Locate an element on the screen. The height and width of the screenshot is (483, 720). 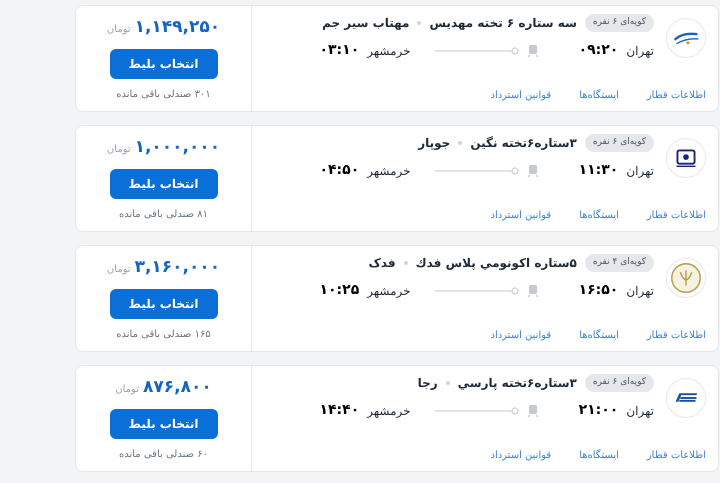
company-name: فدک is located at coordinates (382, 263).